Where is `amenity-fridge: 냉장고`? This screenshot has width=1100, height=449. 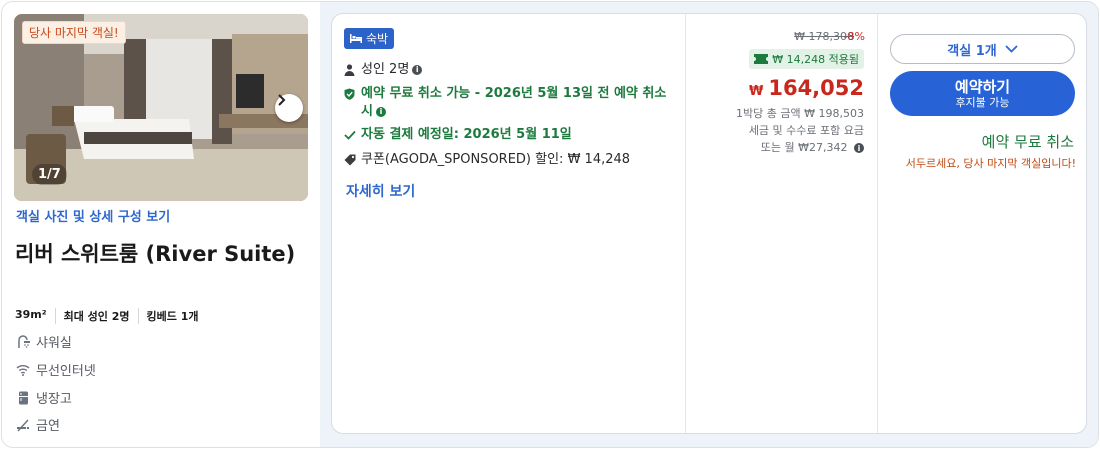 amenity-fridge: 냉장고 is located at coordinates (43, 397).